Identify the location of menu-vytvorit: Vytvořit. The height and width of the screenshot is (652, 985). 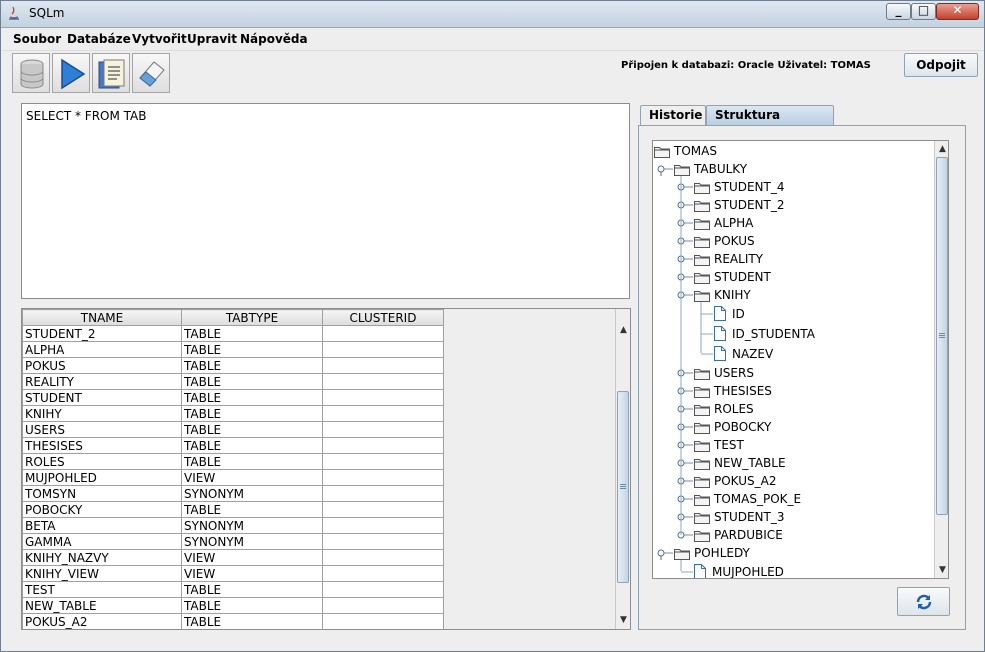
(159, 39).